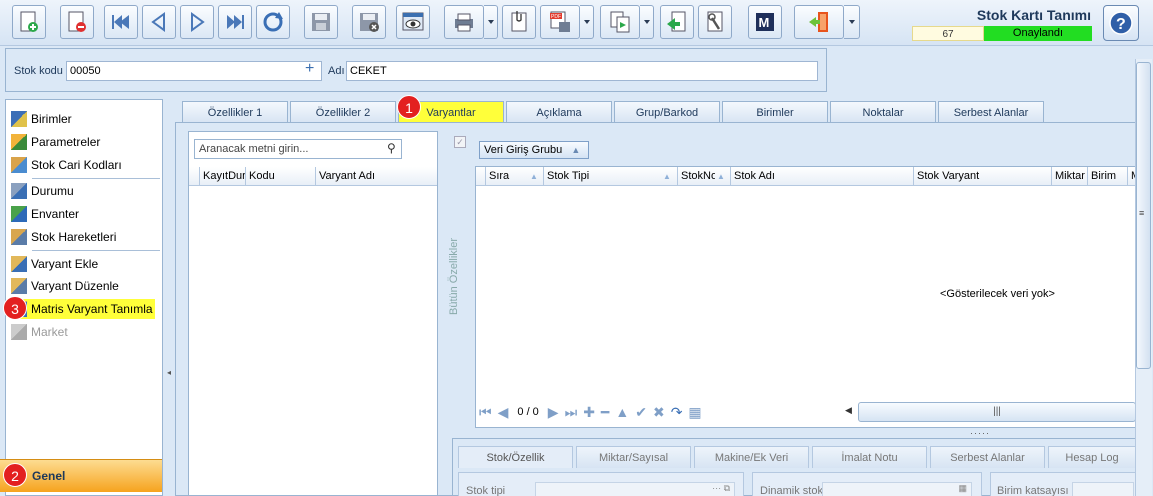  Describe the element at coordinates (38, 71) in the screenshot. I see `stok-kodu-label: Stok kodu` at that location.